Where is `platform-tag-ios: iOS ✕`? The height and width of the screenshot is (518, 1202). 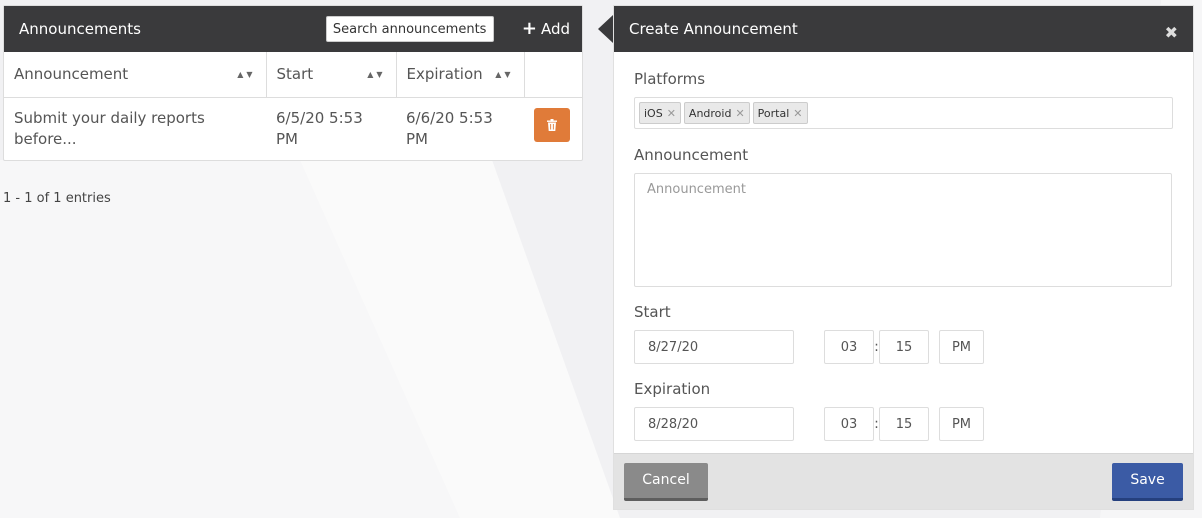
platform-tag-ios: iOS ✕ is located at coordinates (660, 113).